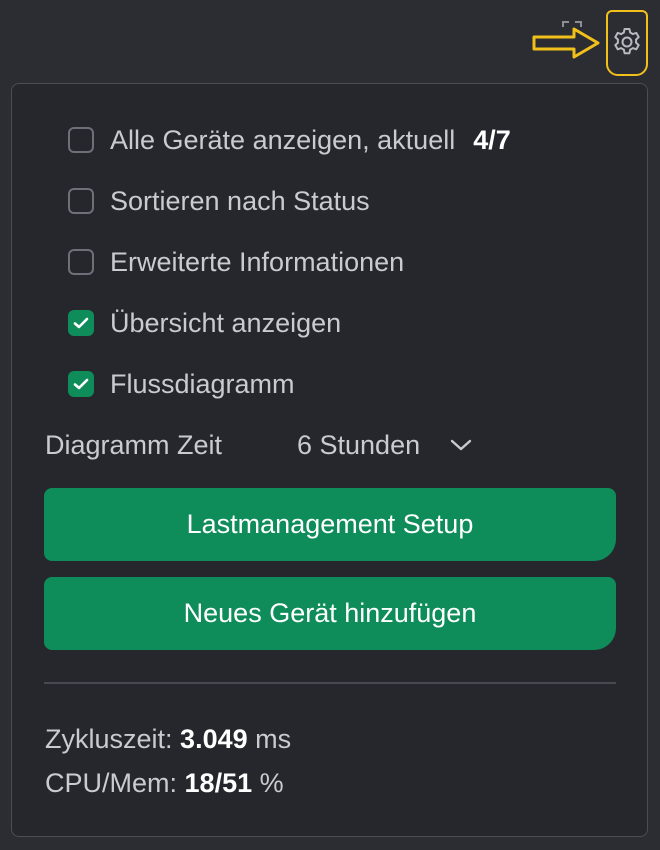 This screenshot has height=850, width=660. What do you see at coordinates (330, 683) in the screenshot?
I see `divider` at bounding box center [330, 683].